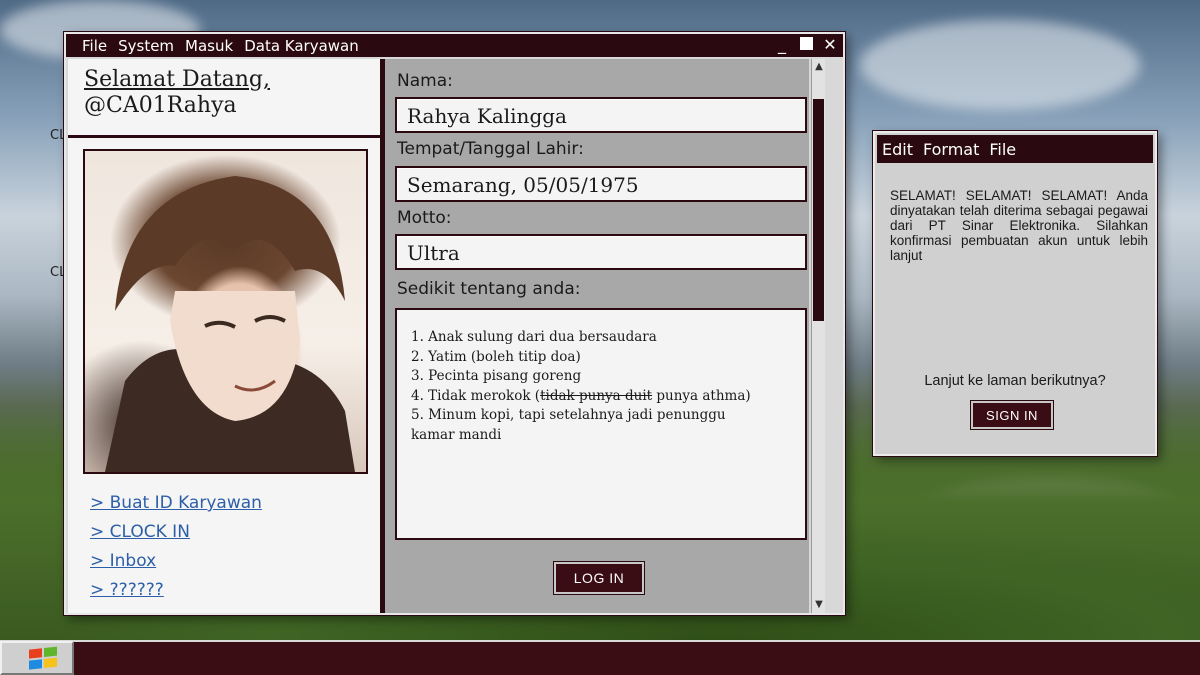 Image resolution: width=1200 pixels, height=675 pixels. Describe the element at coordinates (94, 46) in the screenshot. I see `menu-file: File` at that location.